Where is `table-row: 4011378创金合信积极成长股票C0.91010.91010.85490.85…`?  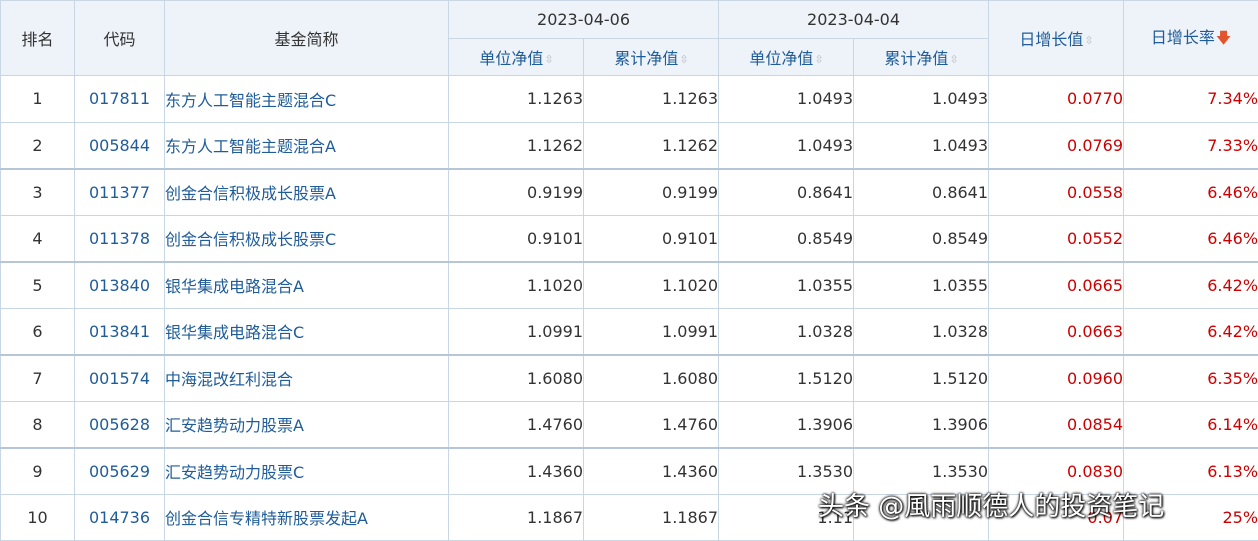
table-row: 4011378创金合信积极成长股票C0.91010.91010.85490.85… is located at coordinates (629, 238).